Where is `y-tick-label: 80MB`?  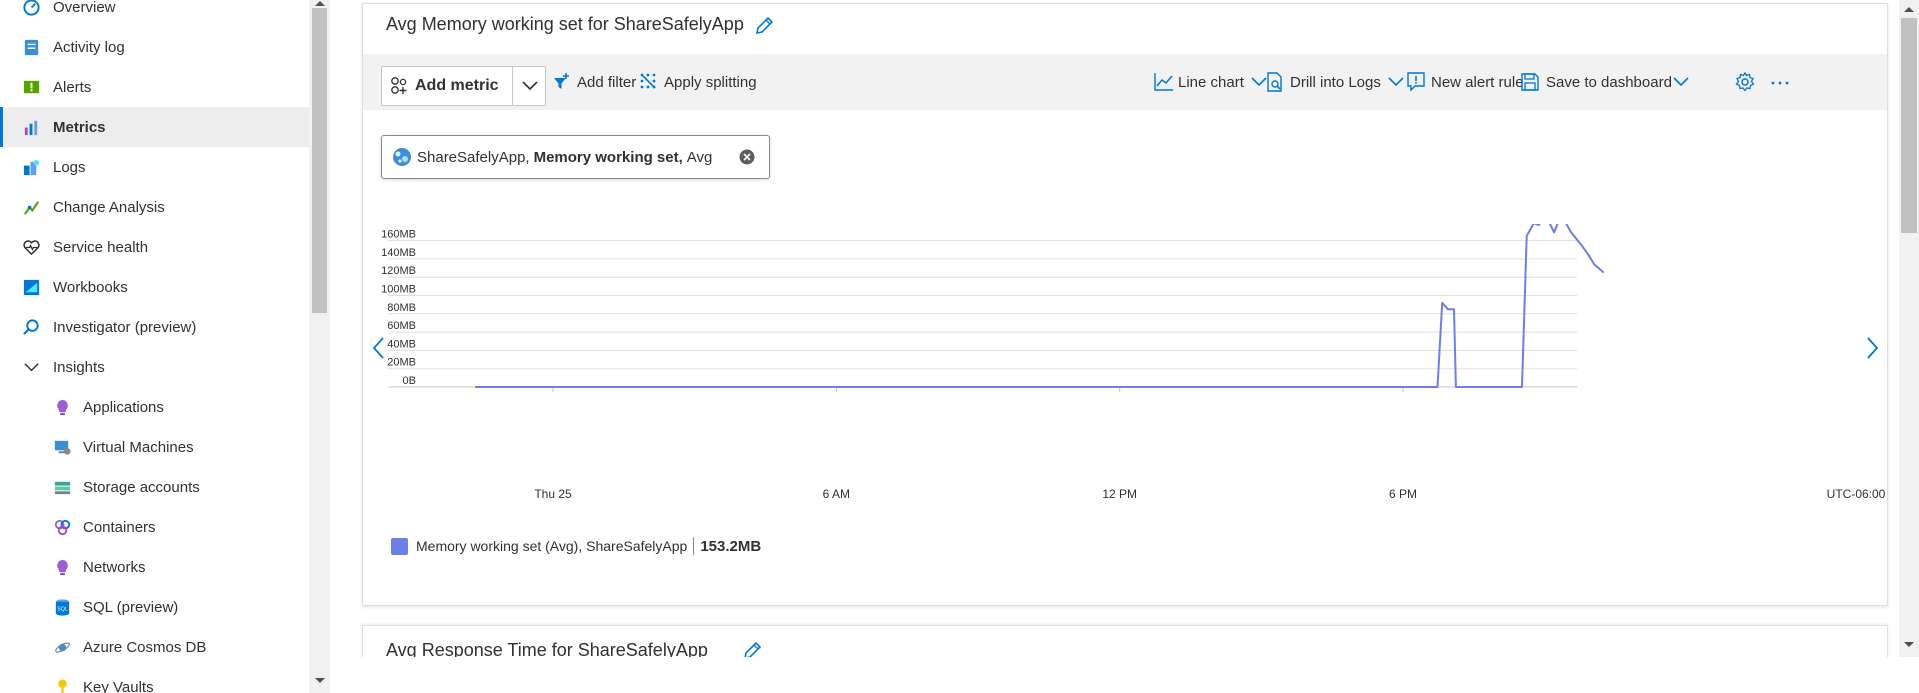
y-tick-label: 80MB is located at coordinates (401, 308).